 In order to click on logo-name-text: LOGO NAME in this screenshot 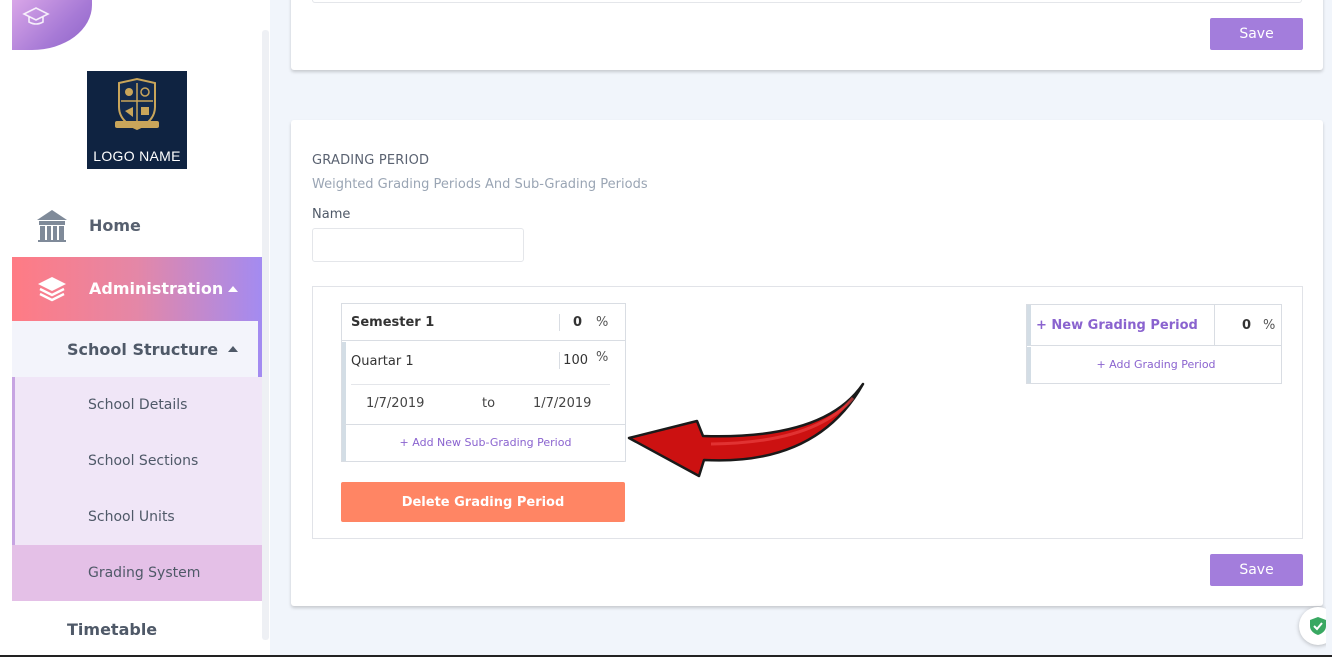, I will do `click(137, 156)`.